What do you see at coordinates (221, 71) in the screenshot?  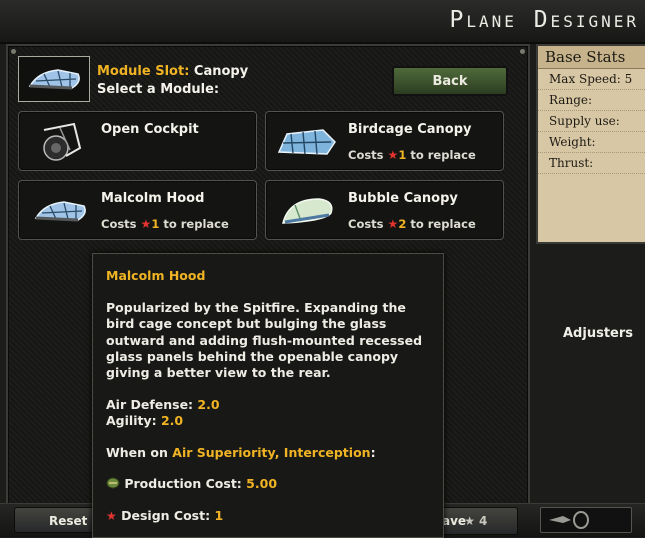 I see `module-slot-value: Canopy` at bounding box center [221, 71].